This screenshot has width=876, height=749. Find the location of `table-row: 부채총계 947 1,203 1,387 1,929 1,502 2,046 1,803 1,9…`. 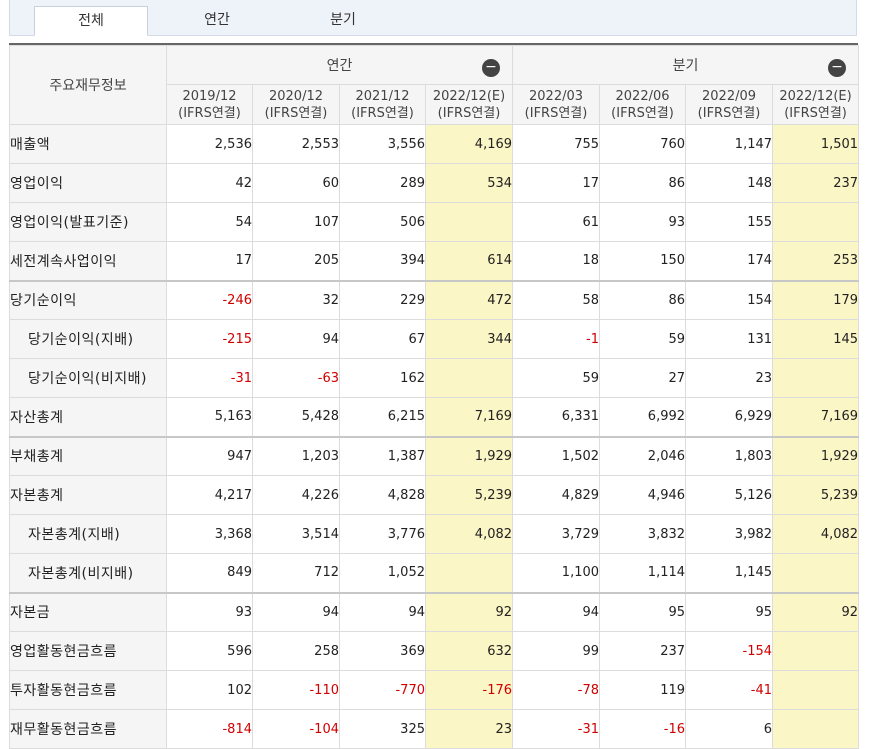

table-row: 부채총계 947 1,203 1,387 1,929 1,502 2,046 1,803 1,9… is located at coordinates (434, 455).